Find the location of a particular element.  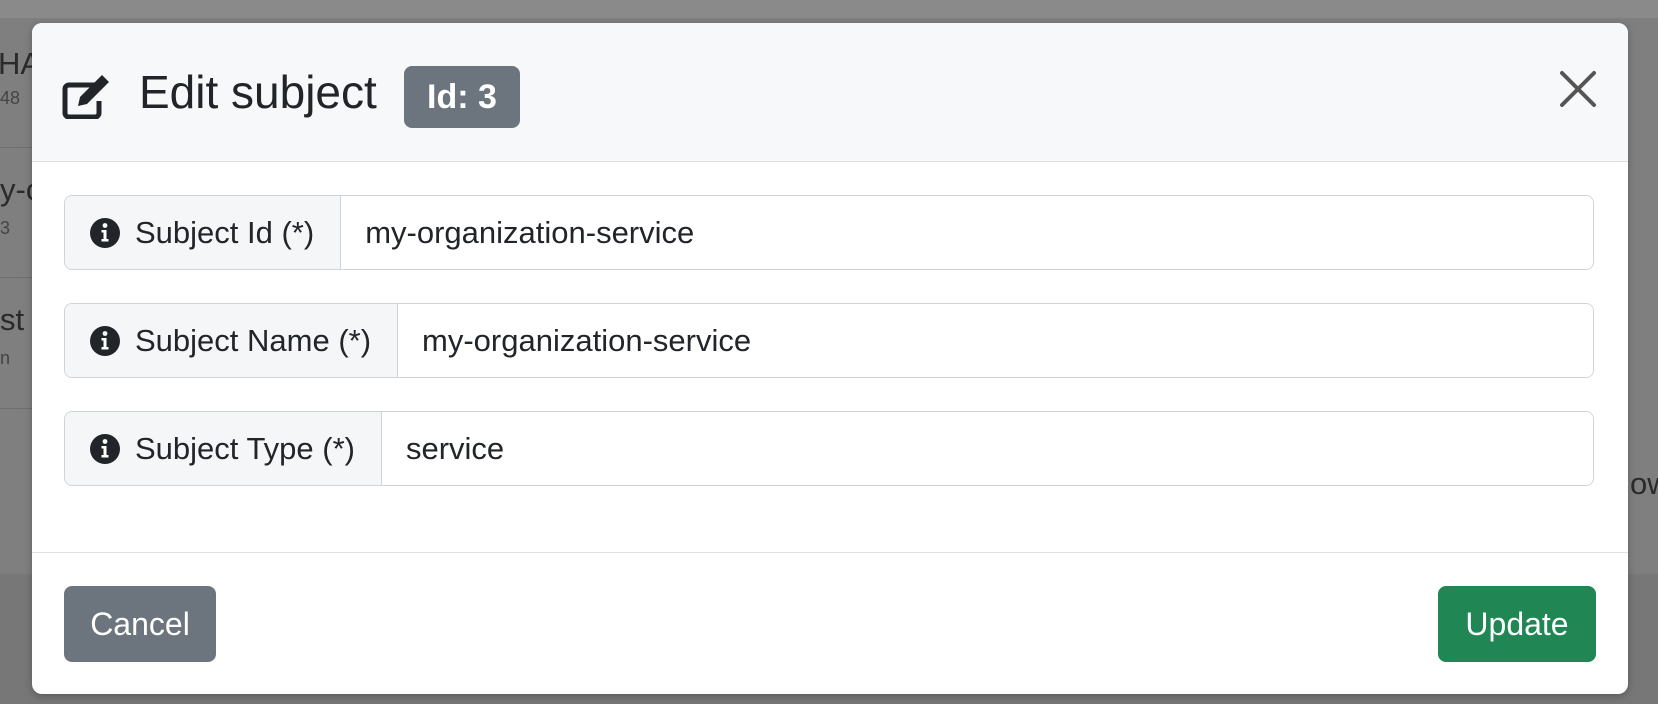

subject-id-input is located at coordinates (967, 232).